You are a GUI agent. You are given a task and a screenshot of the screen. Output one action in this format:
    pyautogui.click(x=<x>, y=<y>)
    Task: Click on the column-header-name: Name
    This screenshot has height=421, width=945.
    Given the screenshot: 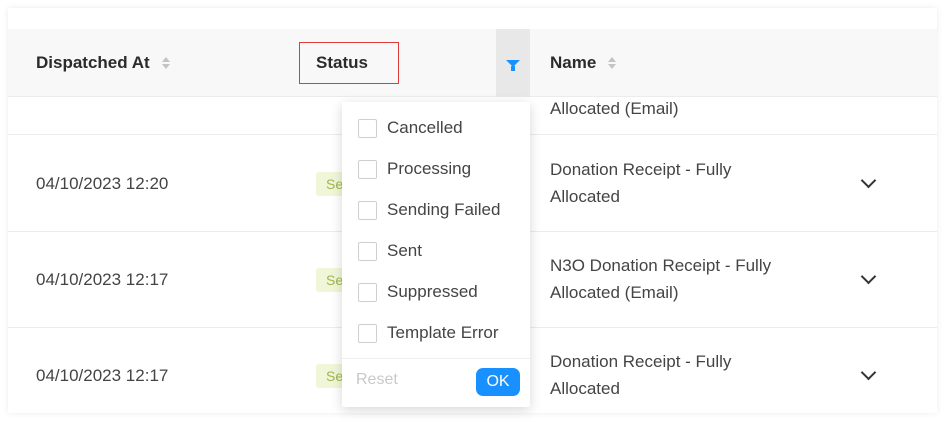 What is the action you would take?
    pyautogui.click(x=583, y=63)
    